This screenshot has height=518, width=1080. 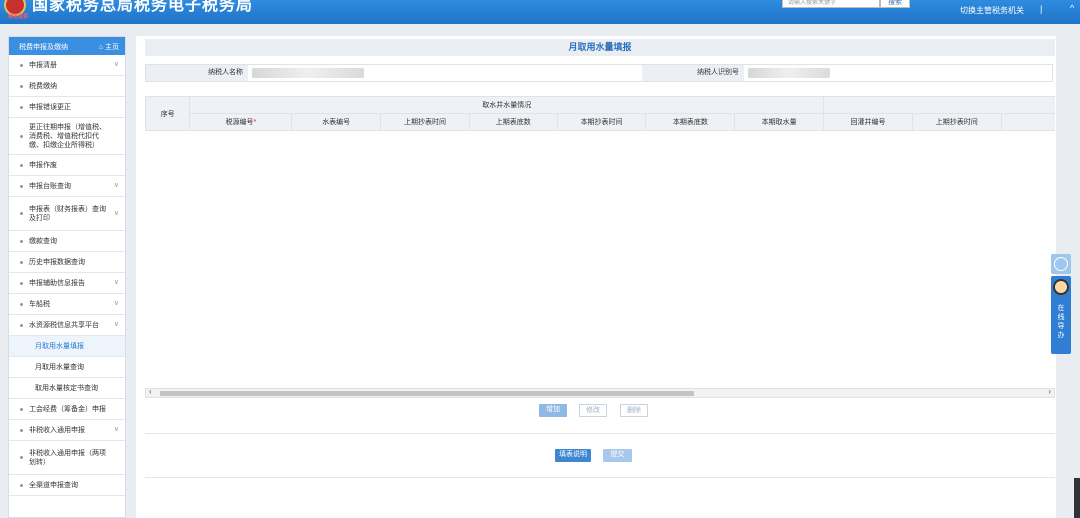 What do you see at coordinates (67, 304) in the screenshot?
I see `sidebar-item: 车船税 ∨` at bounding box center [67, 304].